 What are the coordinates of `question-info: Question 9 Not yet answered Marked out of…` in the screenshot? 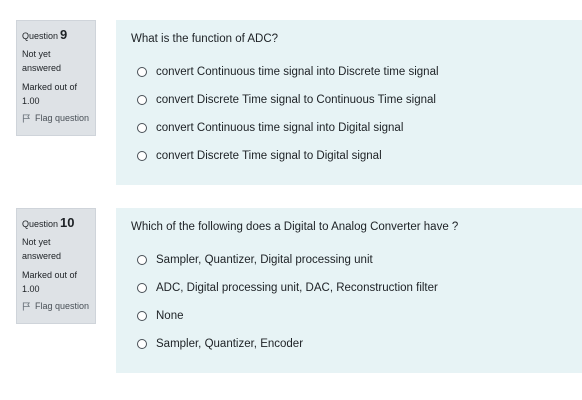 It's located at (56, 78).